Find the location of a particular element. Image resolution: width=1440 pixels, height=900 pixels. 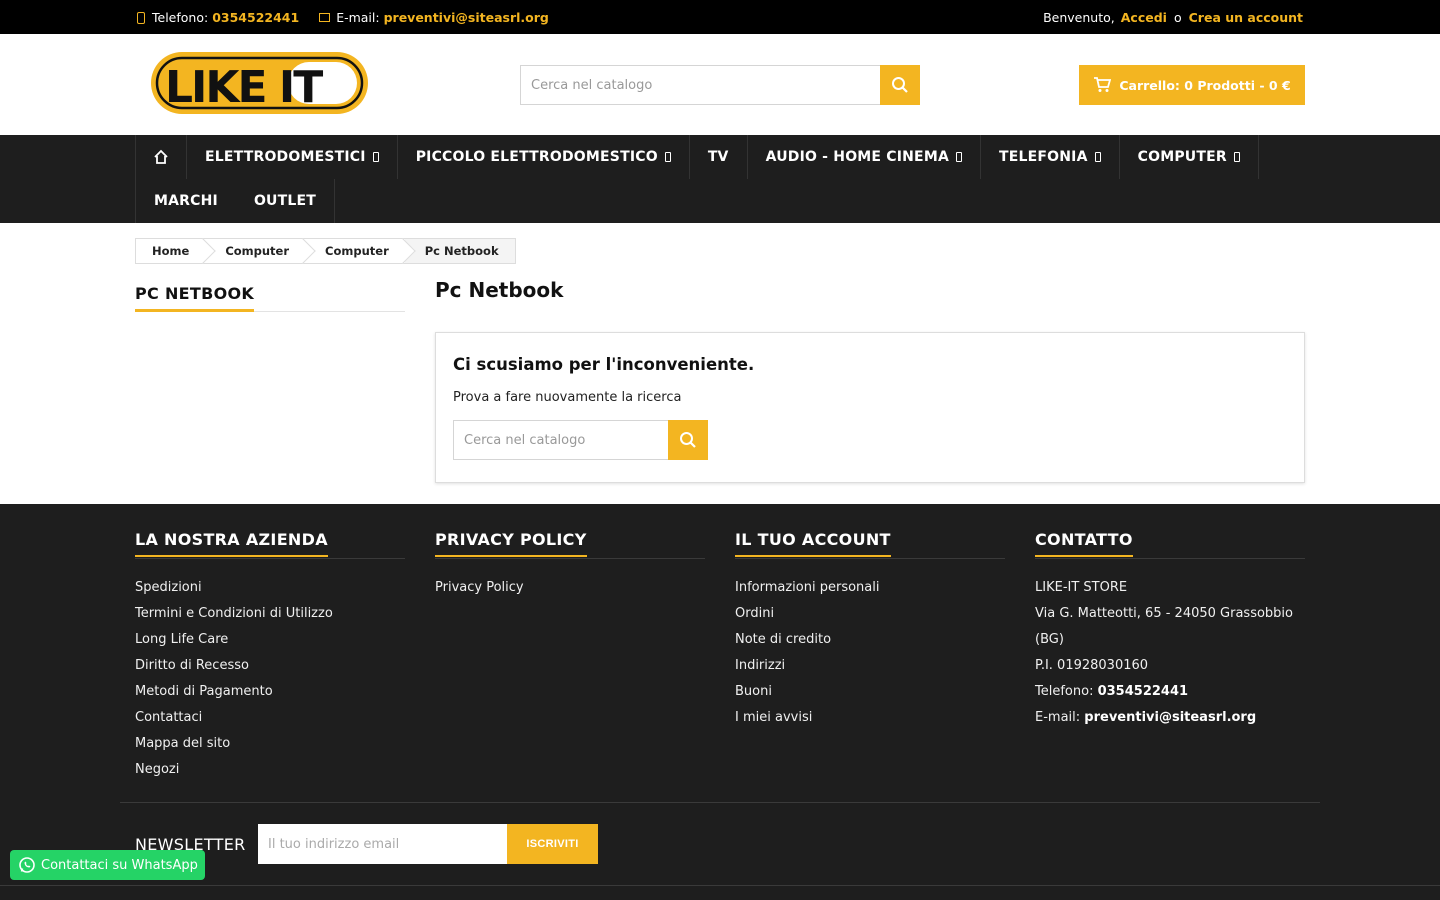

store-phone: Telefono: 0354522441 is located at coordinates (1170, 692).